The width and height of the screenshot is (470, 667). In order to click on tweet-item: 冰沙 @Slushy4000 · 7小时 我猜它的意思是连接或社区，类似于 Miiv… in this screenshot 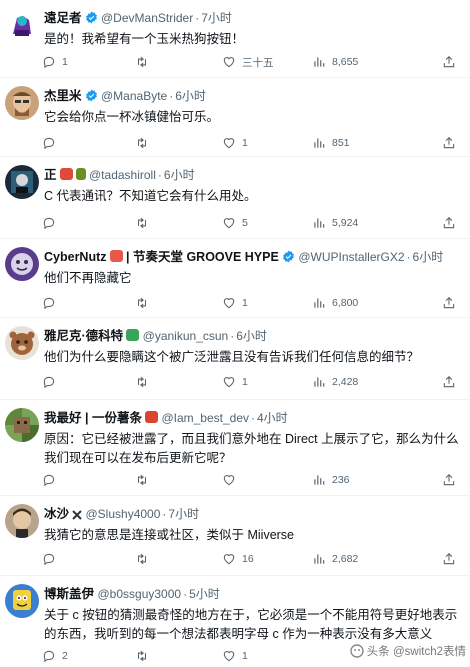, I will do `click(235, 536)`.